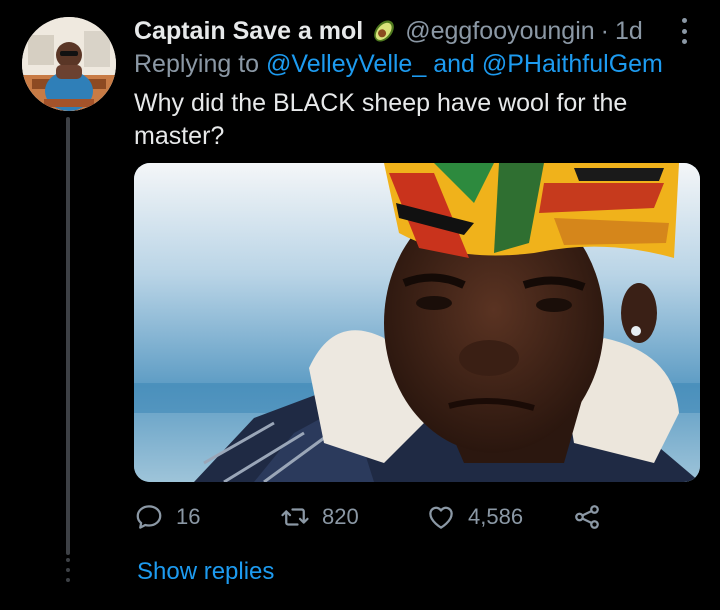 This screenshot has width=720, height=610. What do you see at coordinates (499, 31) in the screenshot?
I see `user-handle: @eggfooyoungin` at bounding box center [499, 31].